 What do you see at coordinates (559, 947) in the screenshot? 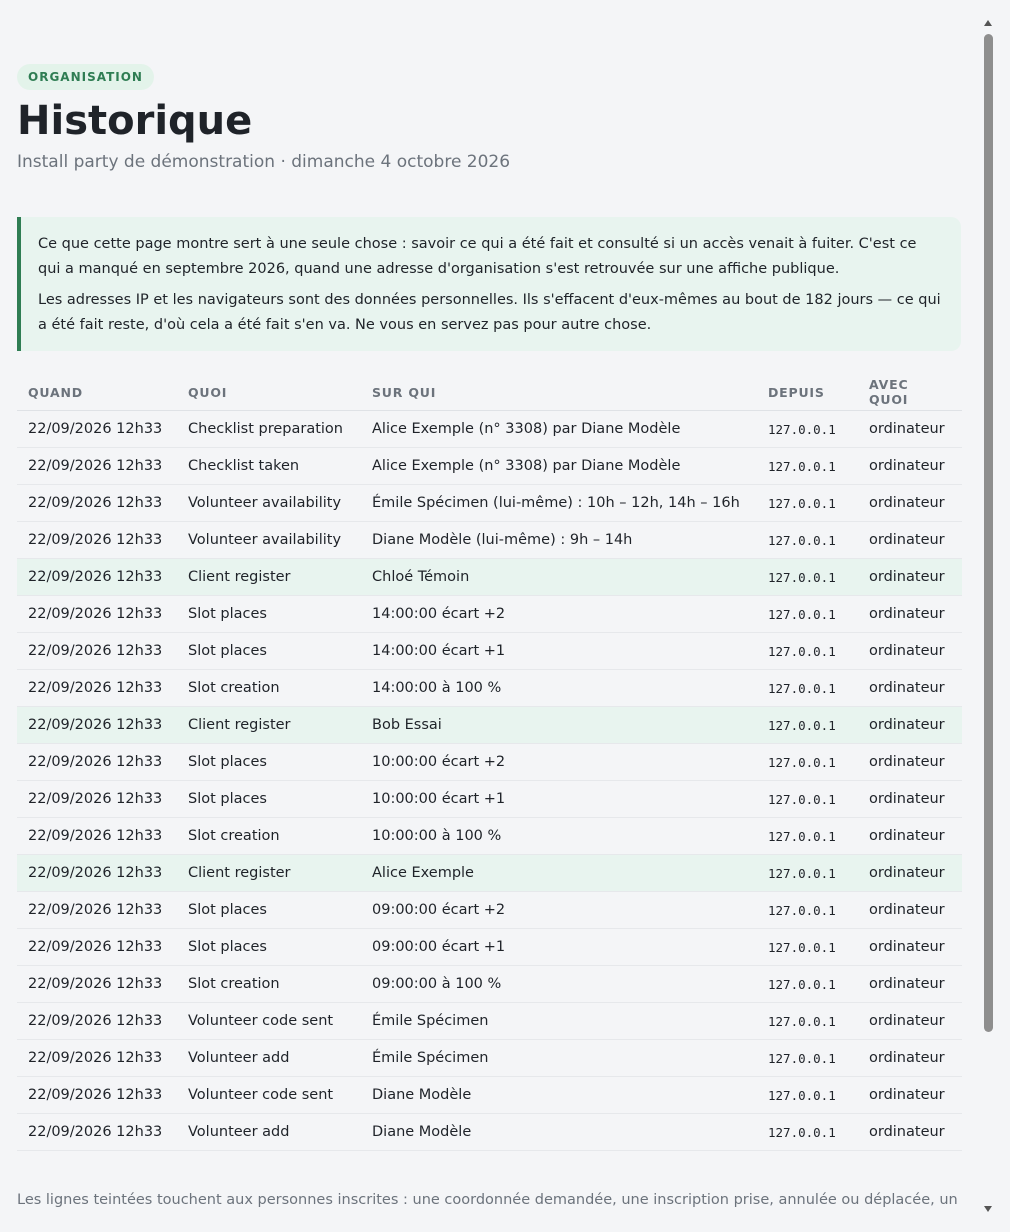
I see `cell-who: 09:00:00 écart +1` at bounding box center [559, 947].